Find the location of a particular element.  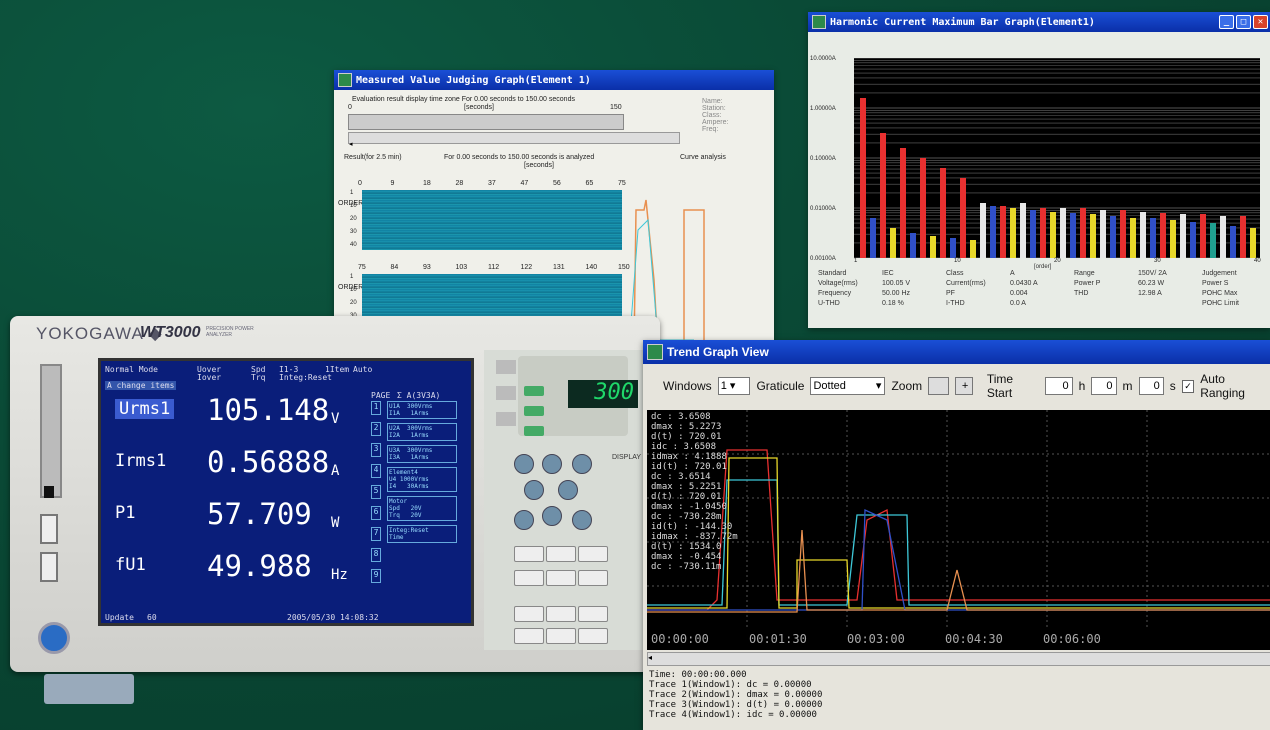

side-label: Freq: is located at coordinates (710, 129).